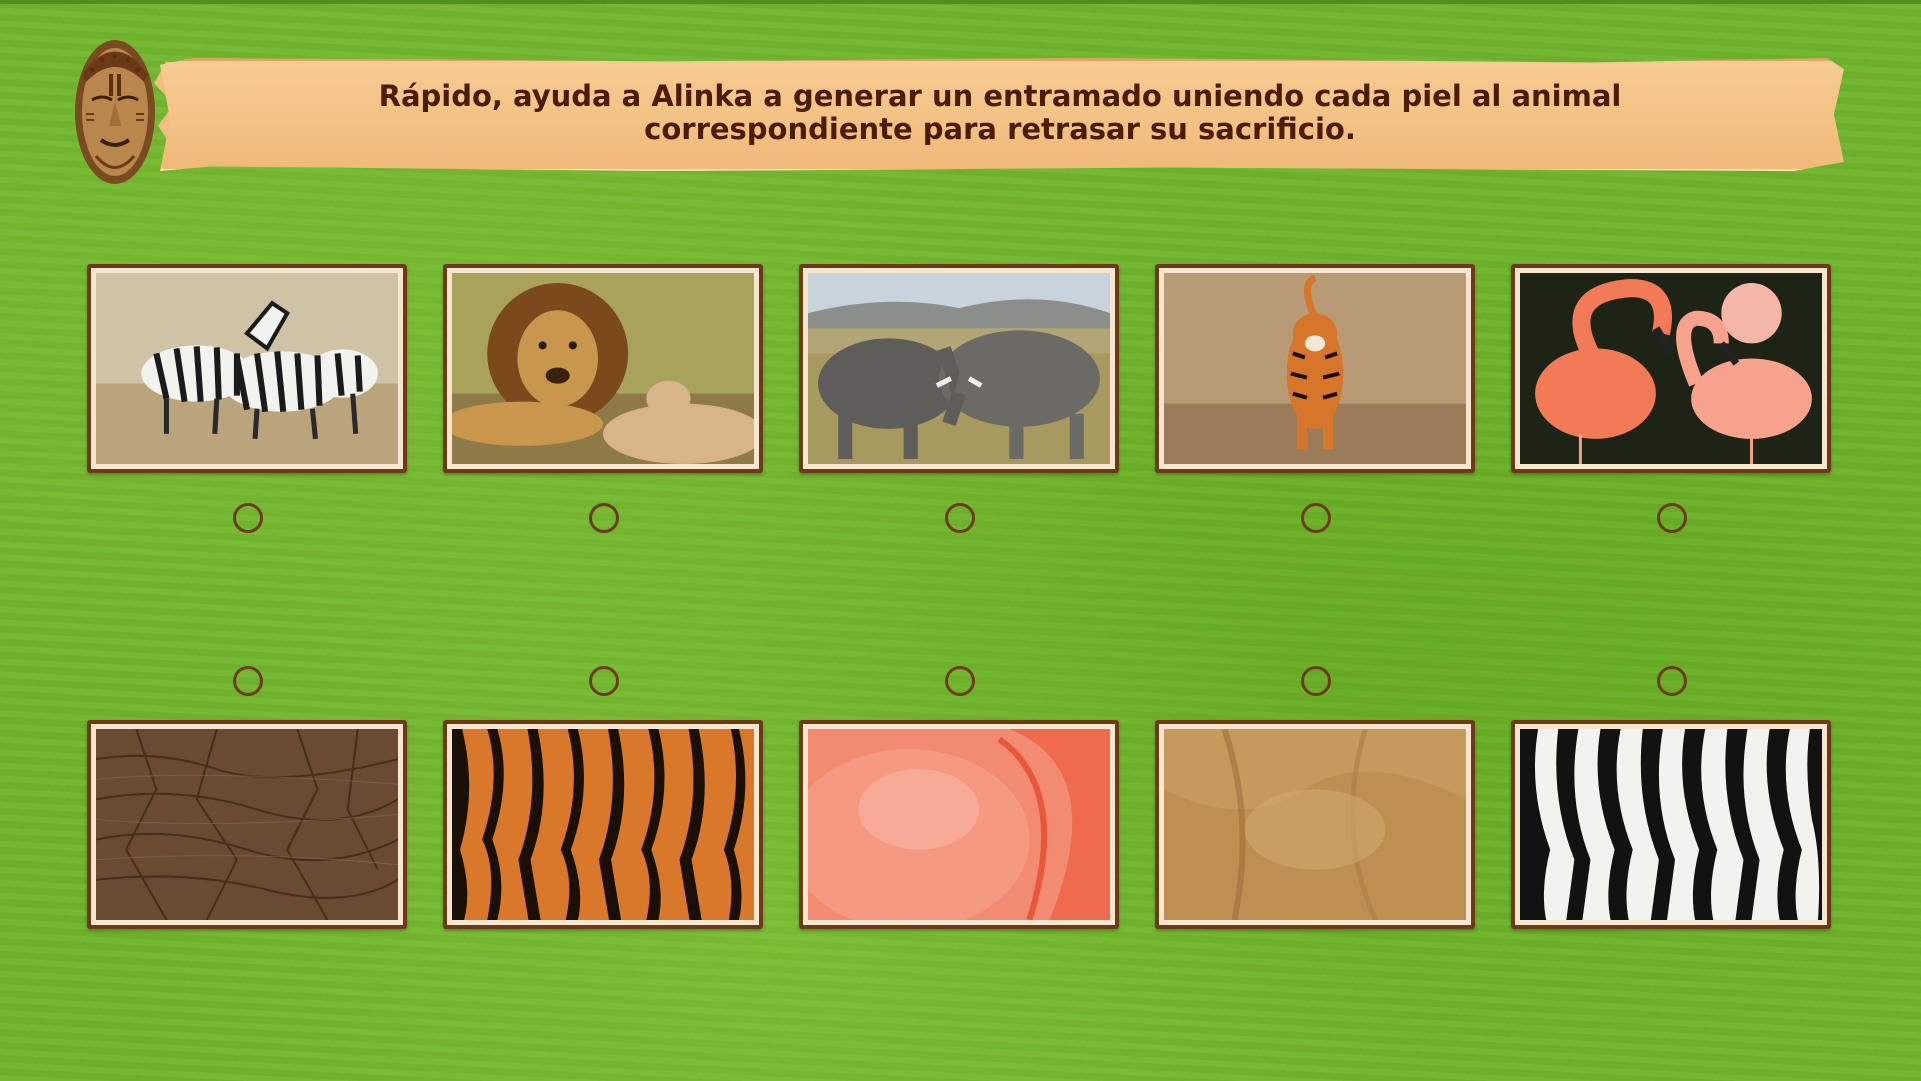 This screenshot has width=1921, height=1081. I want to click on zebra-photo-icon, so click(247, 368).